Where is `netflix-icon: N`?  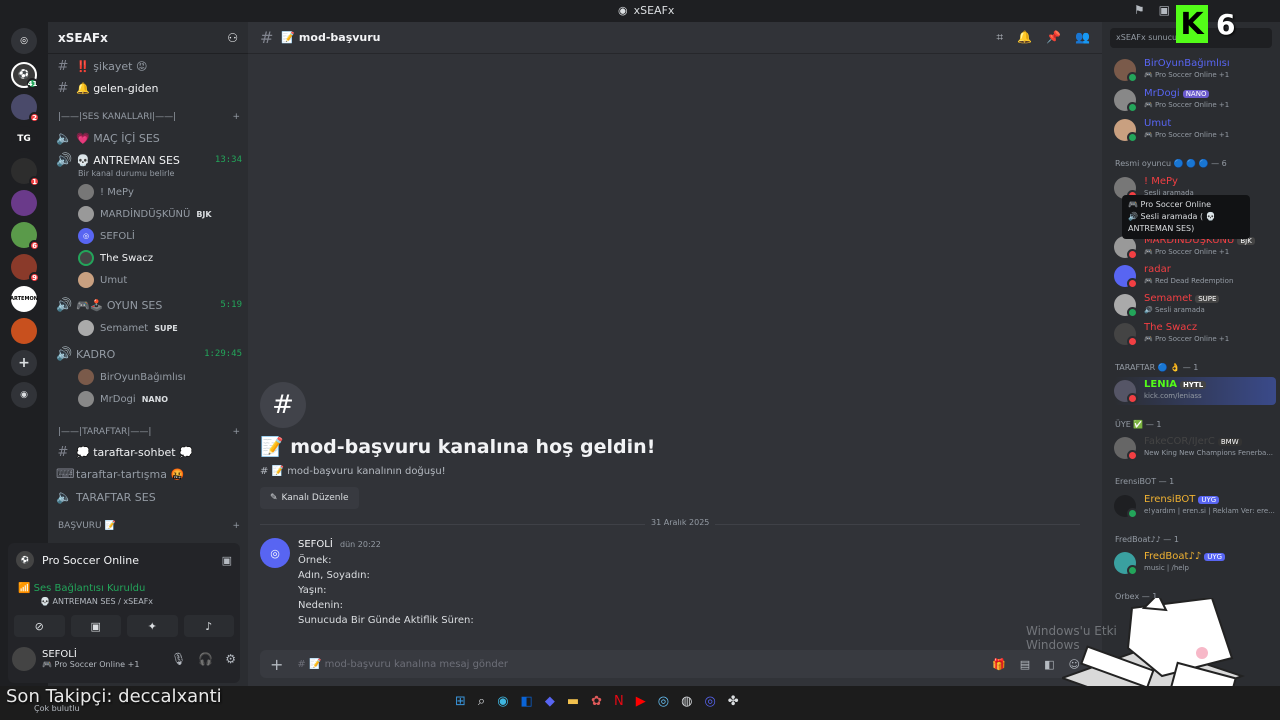 netflix-icon: N is located at coordinates (619, 701).